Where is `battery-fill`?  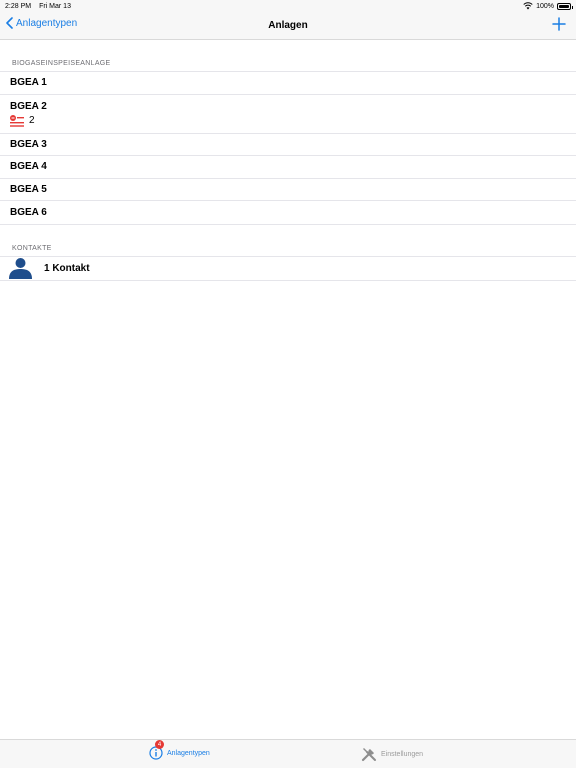
battery-fill is located at coordinates (564, 6).